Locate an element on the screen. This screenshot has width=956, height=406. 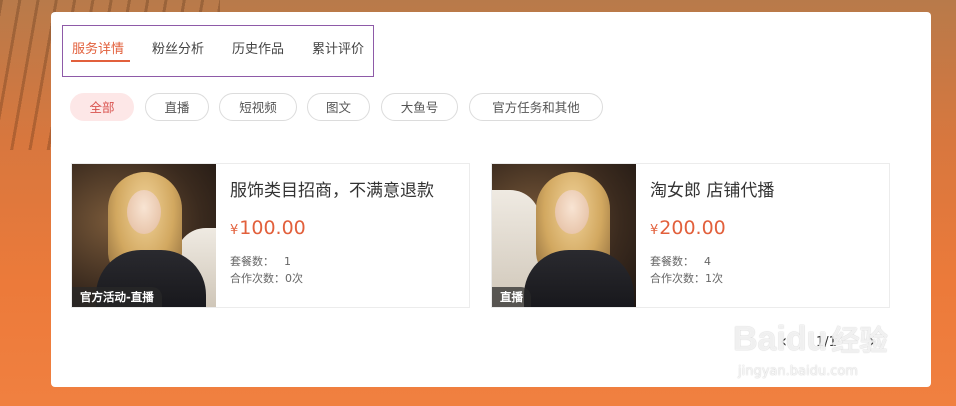
service-type-badge: 官方活动-直播 is located at coordinates (117, 297).